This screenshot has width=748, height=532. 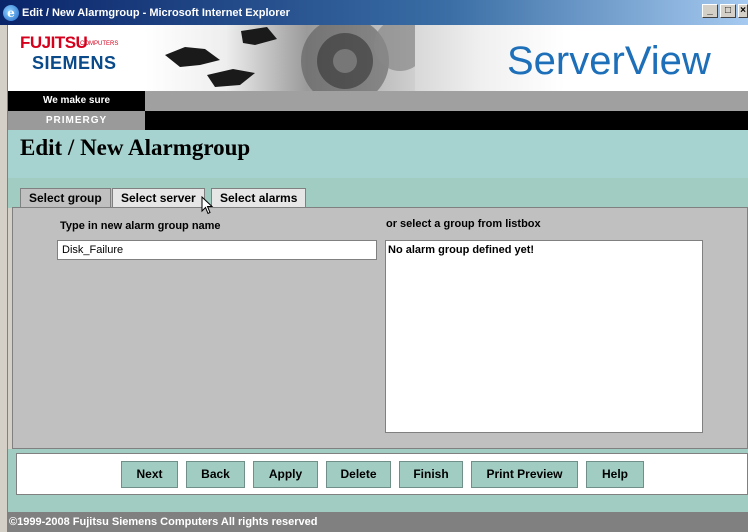 What do you see at coordinates (11, 12) in the screenshot?
I see `ie-icon: e` at bounding box center [11, 12].